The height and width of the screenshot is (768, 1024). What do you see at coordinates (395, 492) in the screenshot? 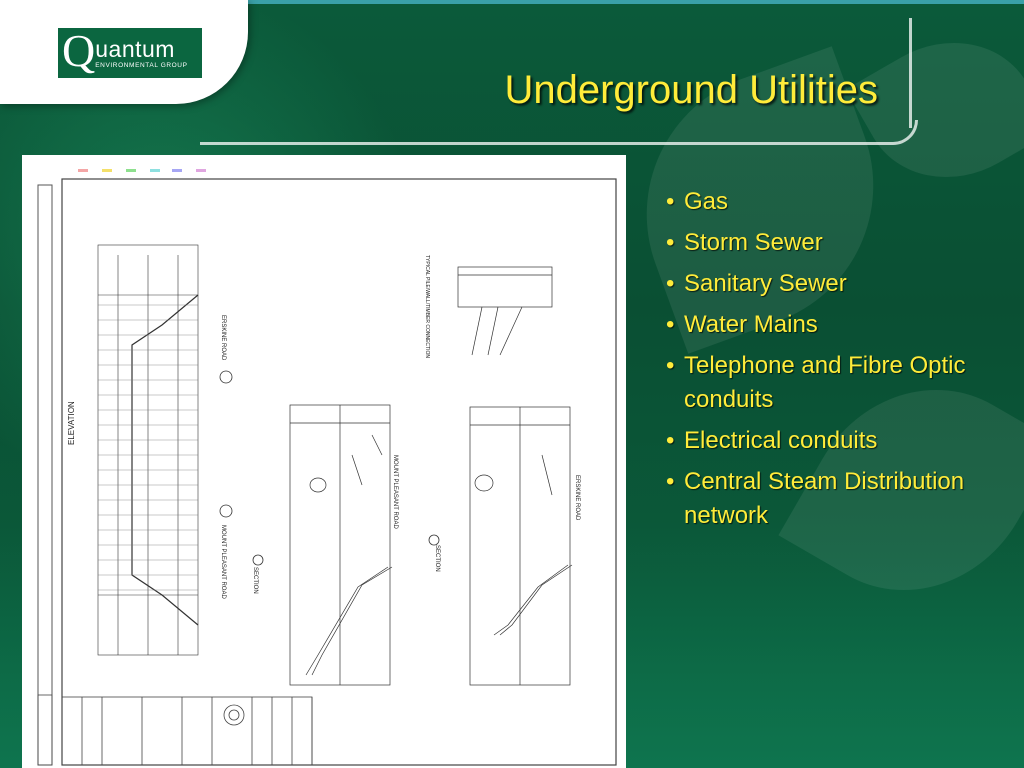
I see `label-mount-pleasant-road-2: MOUNT PLEASANT ROAD` at bounding box center [395, 492].